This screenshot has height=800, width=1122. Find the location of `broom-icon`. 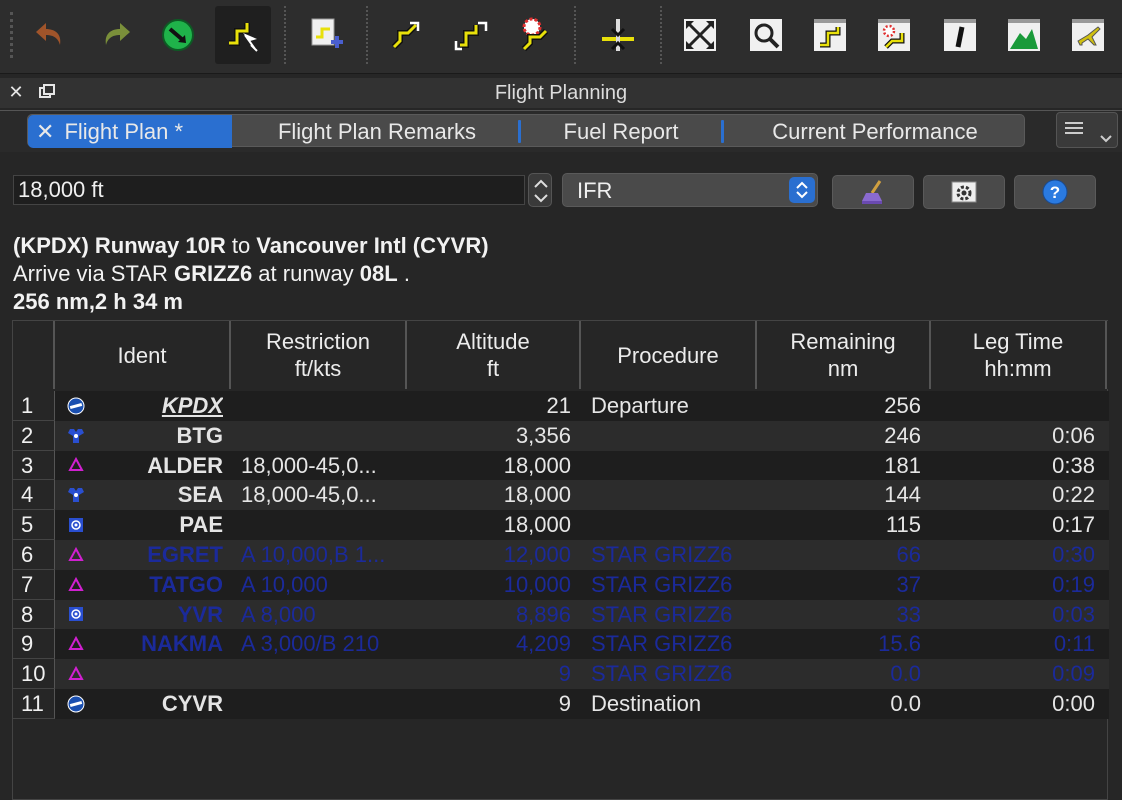

broom-icon is located at coordinates (872, 192).